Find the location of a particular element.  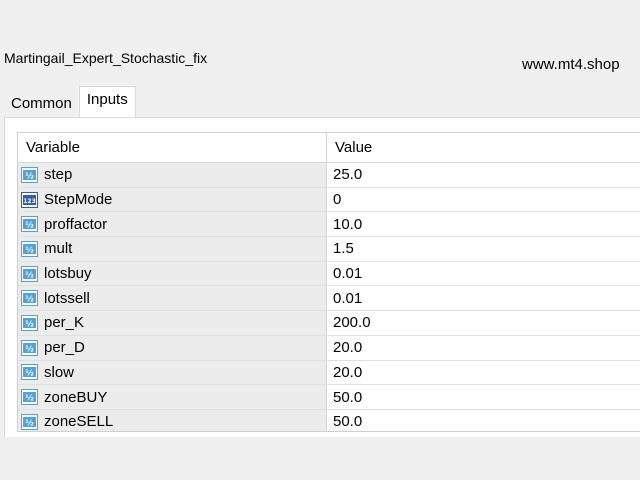

variable-name: zoneSELL is located at coordinates (79, 422).